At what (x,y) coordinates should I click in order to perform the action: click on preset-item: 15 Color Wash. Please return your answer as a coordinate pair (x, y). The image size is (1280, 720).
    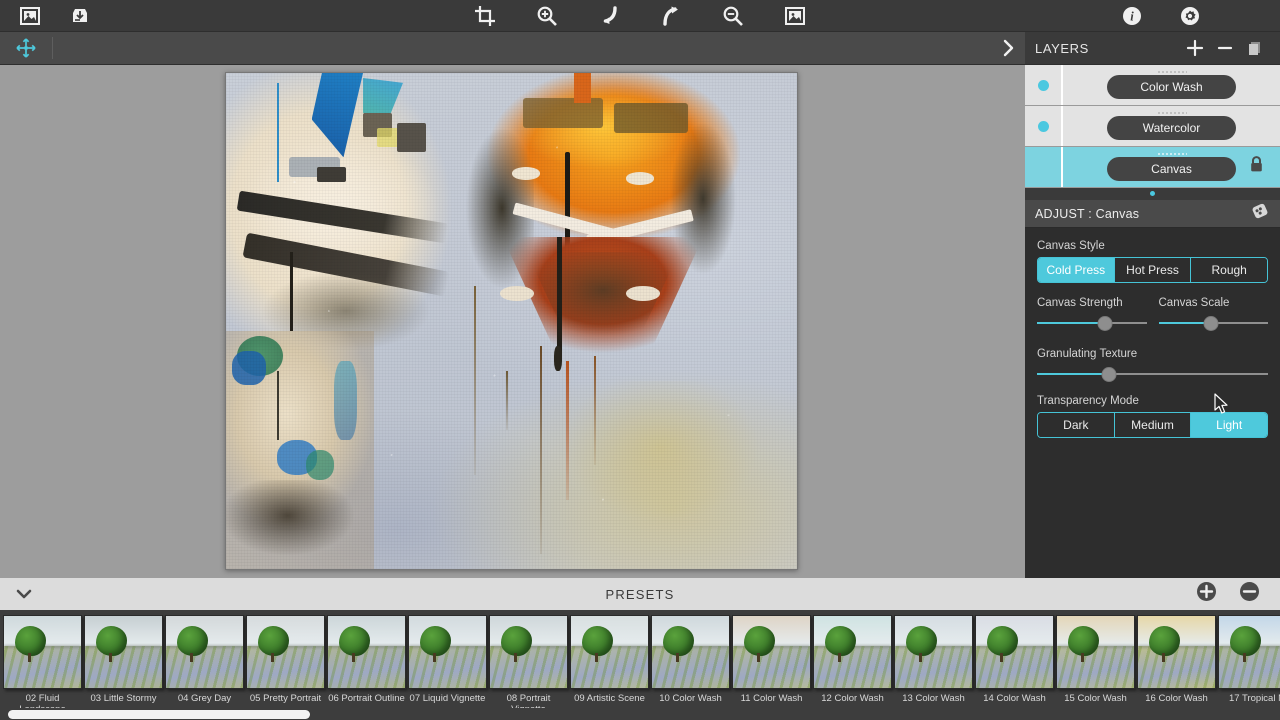
    Looking at the image, I should click on (1095, 665).